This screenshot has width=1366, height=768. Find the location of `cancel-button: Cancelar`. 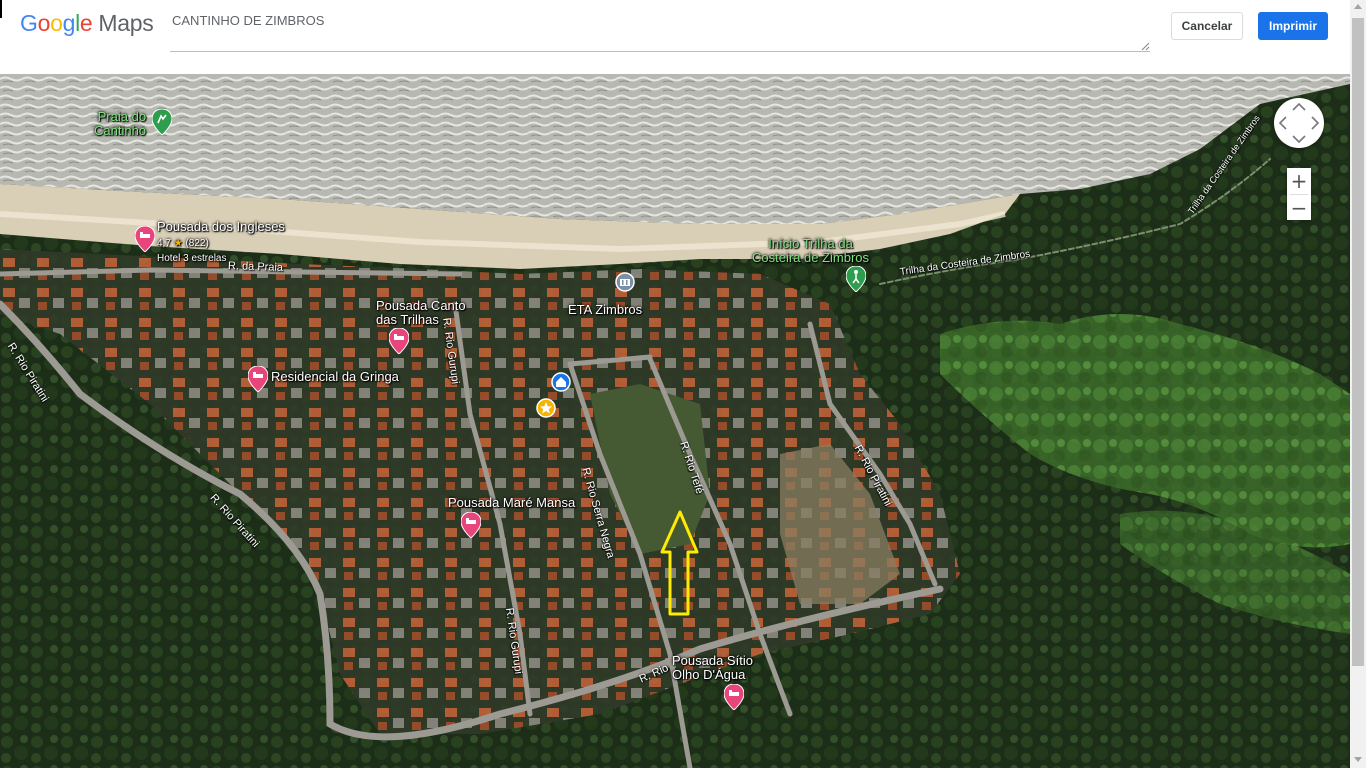

cancel-button: Cancelar is located at coordinates (1207, 26).